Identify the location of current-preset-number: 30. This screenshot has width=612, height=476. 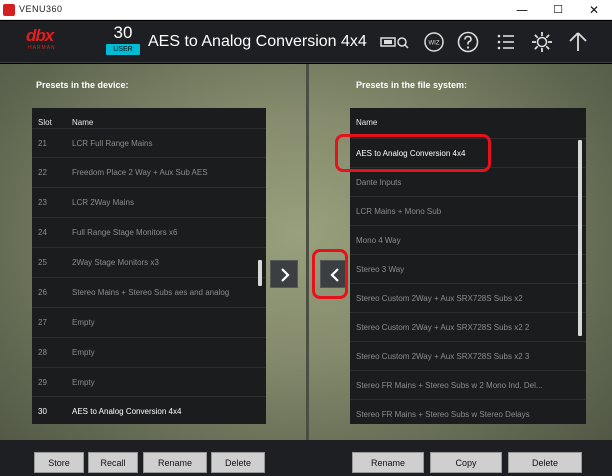
(123, 32).